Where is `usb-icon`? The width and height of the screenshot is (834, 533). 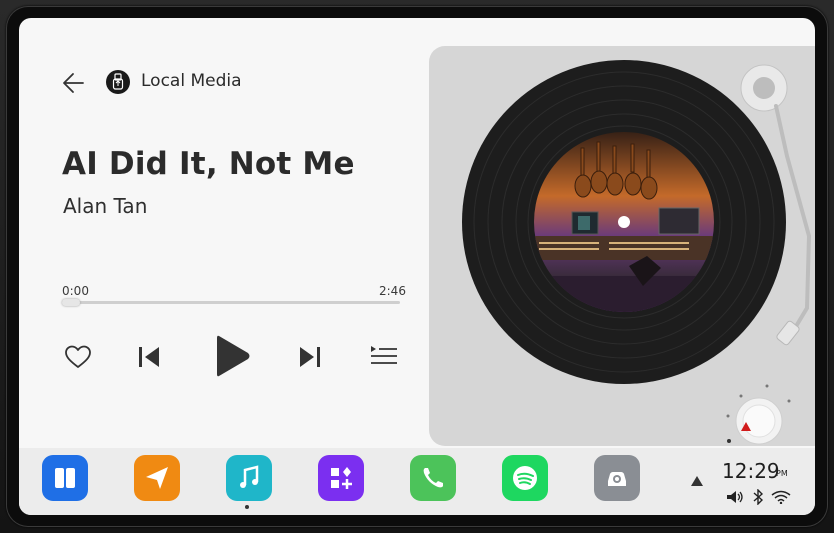 usb-icon is located at coordinates (118, 82).